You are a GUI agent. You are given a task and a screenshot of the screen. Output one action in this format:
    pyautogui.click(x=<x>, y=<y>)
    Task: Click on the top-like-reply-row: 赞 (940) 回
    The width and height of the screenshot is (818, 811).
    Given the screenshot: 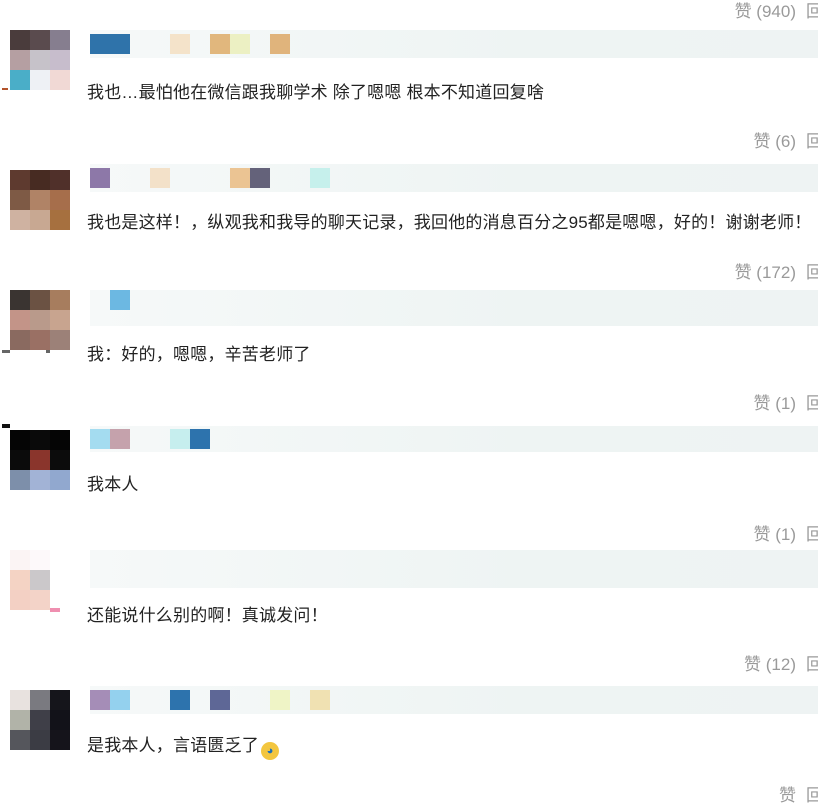 What is the action you would take?
    pyautogui.click(x=776, y=10)
    